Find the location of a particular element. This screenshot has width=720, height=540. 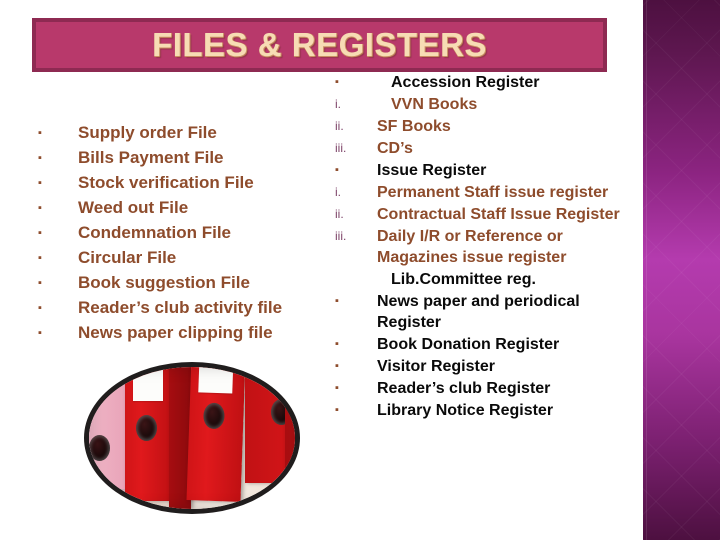

list-item-label: Permanent Staff issue register is located at coordinates (493, 192).